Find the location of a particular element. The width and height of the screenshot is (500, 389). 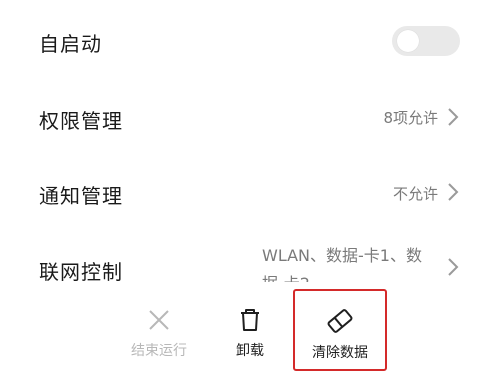

uninstall-button: 卸载 is located at coordinates (250, 334).